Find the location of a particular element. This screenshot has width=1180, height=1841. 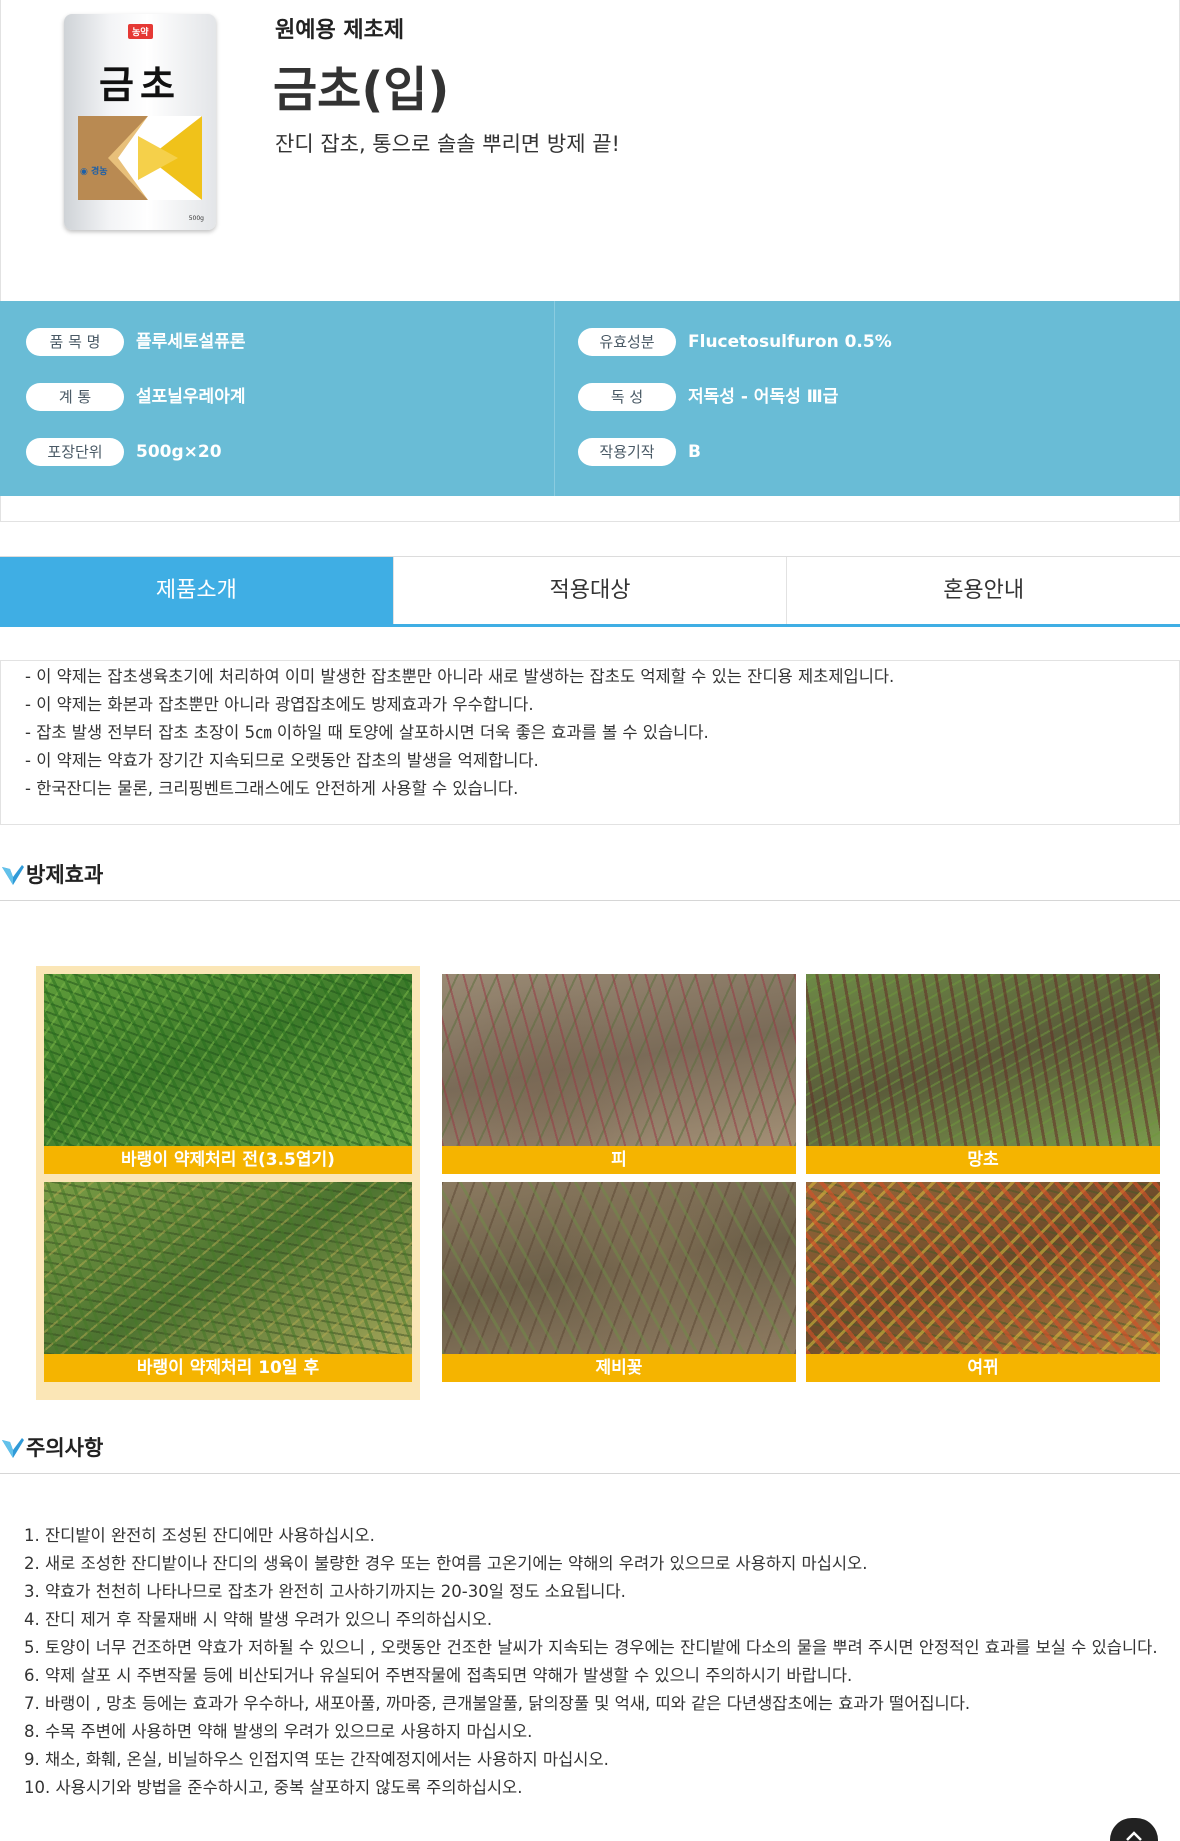

package-name: 금초 is located at coordinates (140, 85).